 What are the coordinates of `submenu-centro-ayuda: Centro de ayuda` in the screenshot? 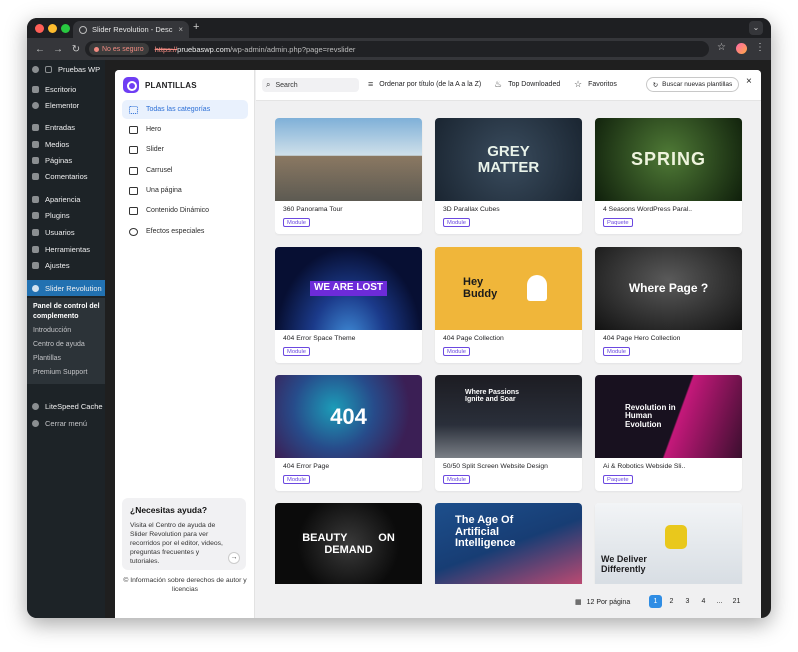 It's located at (59, 344).